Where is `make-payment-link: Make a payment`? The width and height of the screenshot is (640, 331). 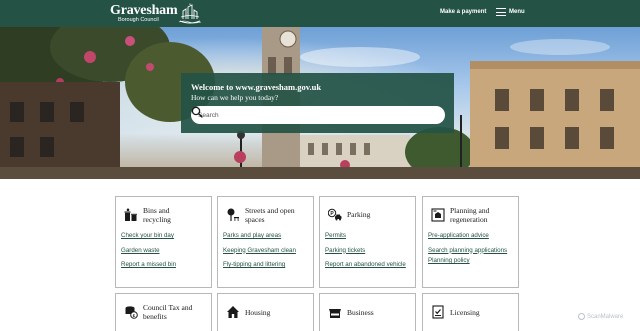 make-payment-link: Make a payment is located at coordinates (463, 12).